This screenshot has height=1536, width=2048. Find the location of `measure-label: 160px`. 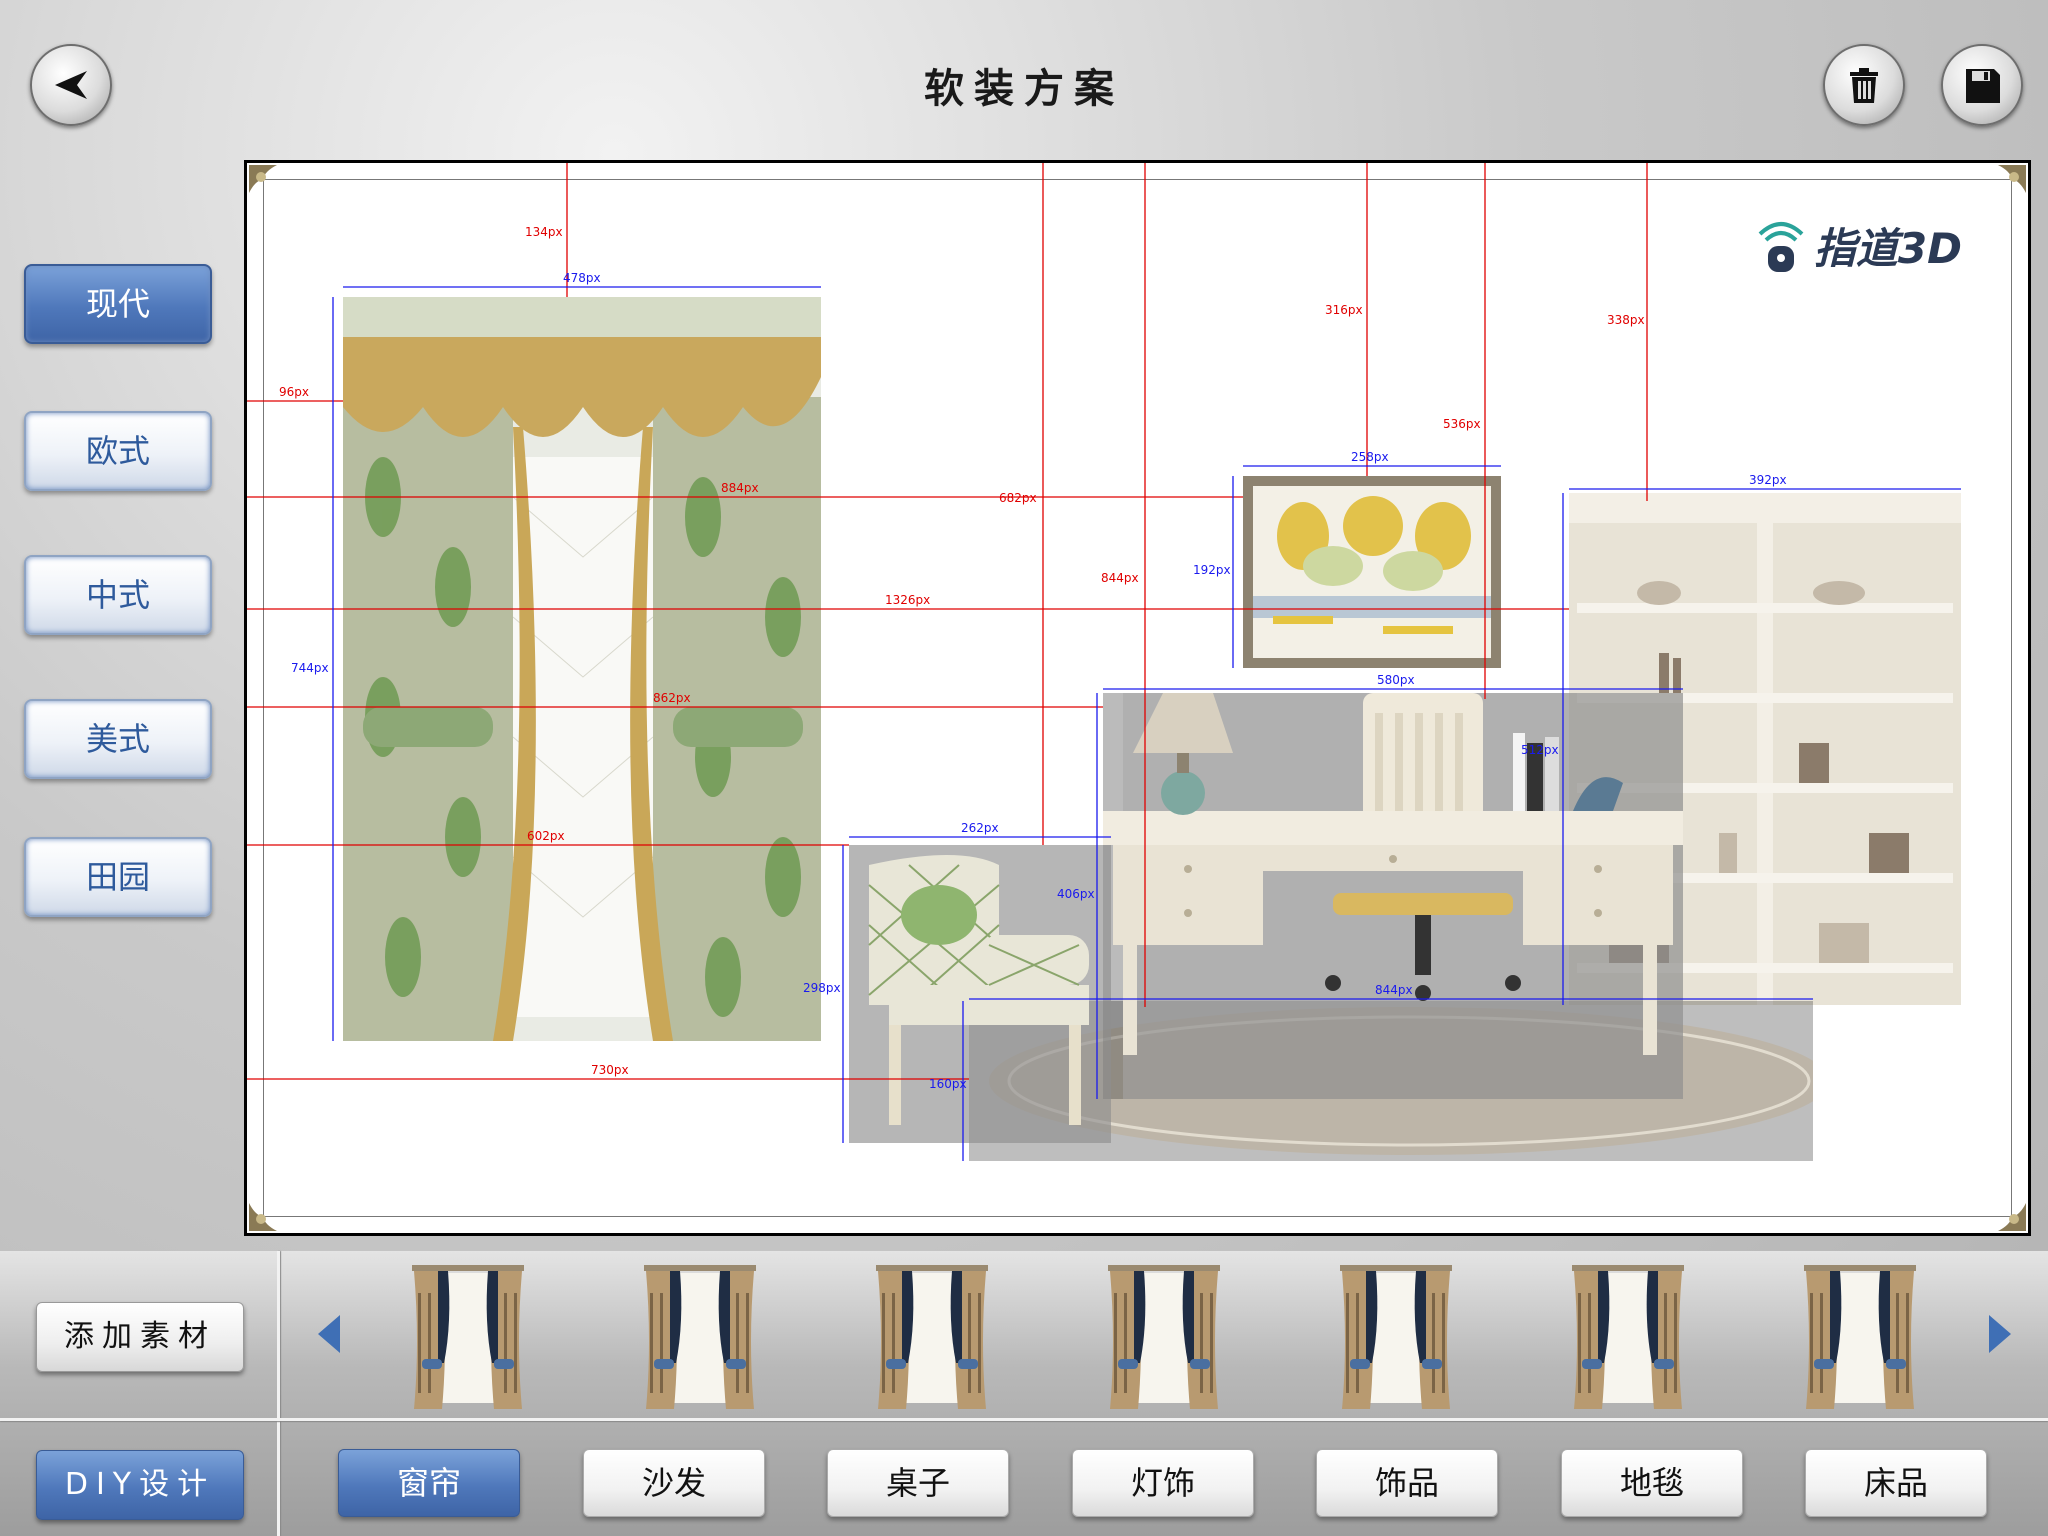

measure-label: 160px is located at coordinates (948, 1084).